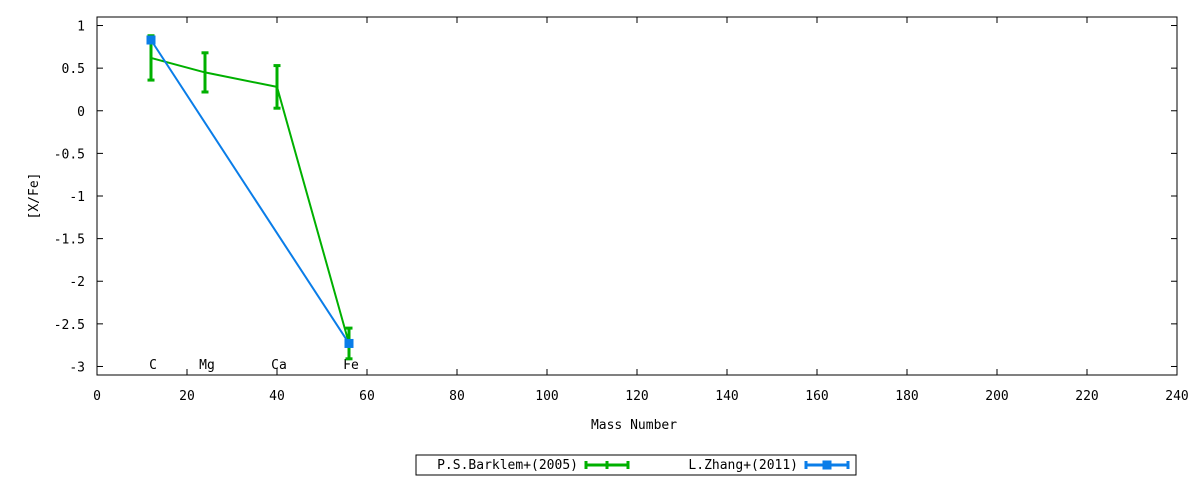  What do you see at coordinates (507, 465) in the screenshot?
I see `legend-label-barklem: P.S.Barklem+(2005)` at bounding box center [507, 465].